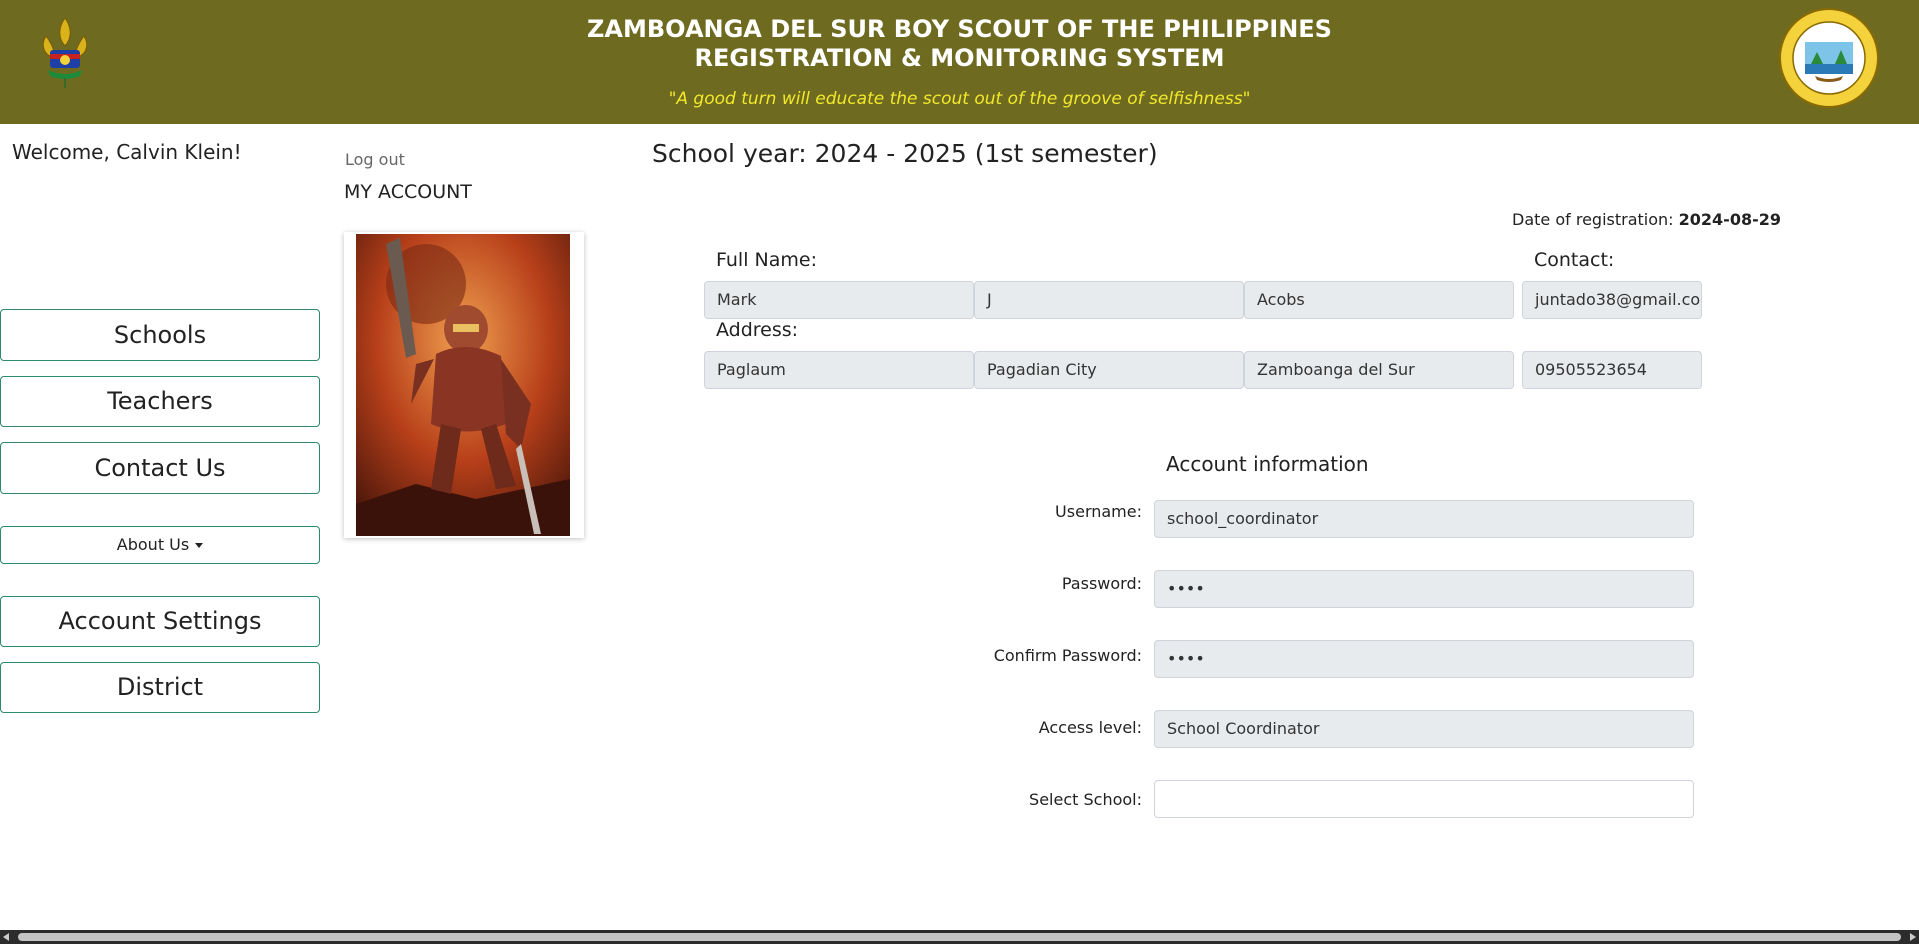  What do you see at coordinates (1109, 300) in the screenshot?
I see `middle-name-field: J` at bounding box center [1109, 300].